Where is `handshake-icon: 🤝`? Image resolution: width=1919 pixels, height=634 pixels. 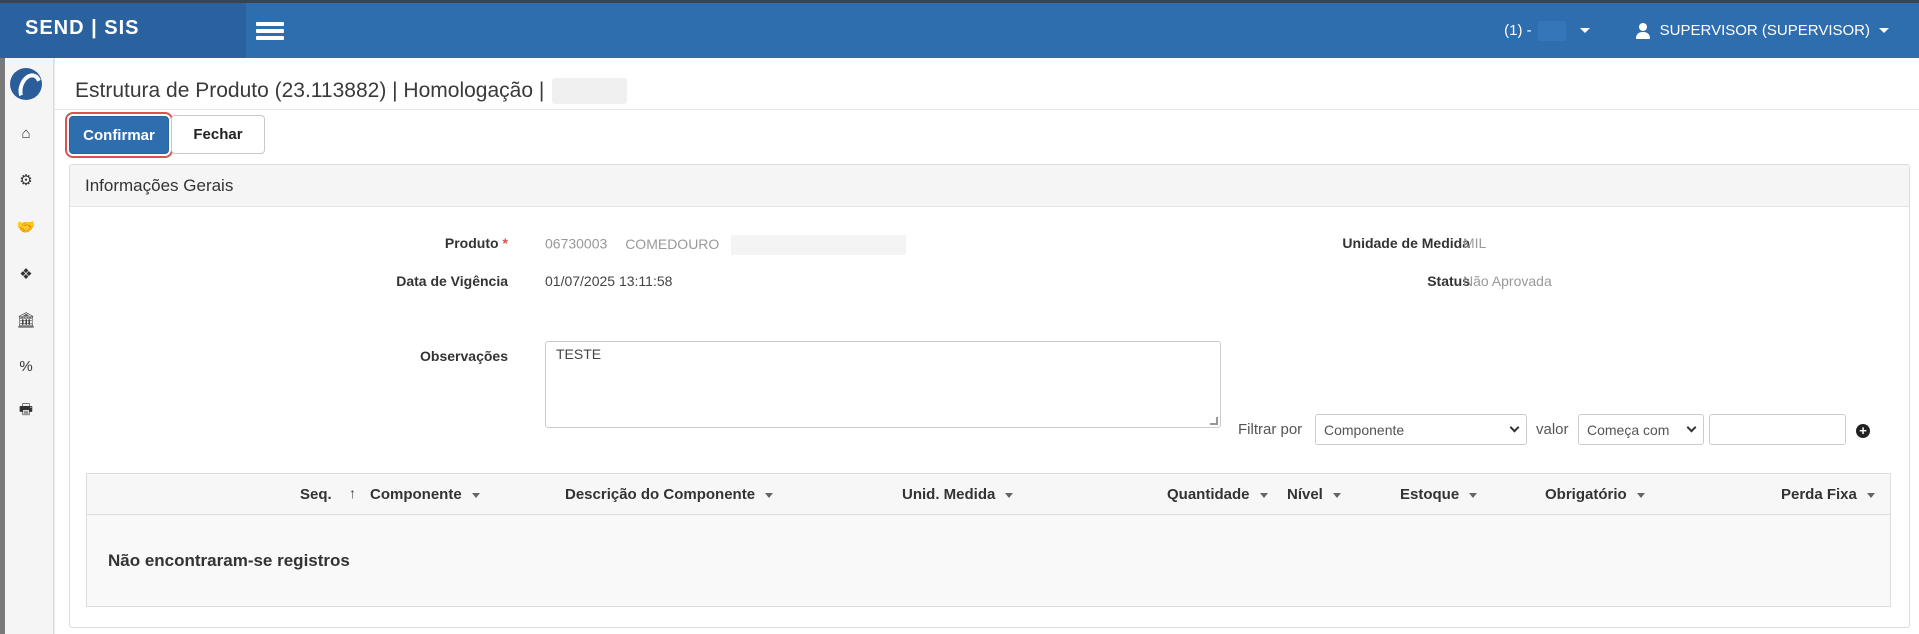
handshake-icon: 🤝 is located at coordinates (26, 227).